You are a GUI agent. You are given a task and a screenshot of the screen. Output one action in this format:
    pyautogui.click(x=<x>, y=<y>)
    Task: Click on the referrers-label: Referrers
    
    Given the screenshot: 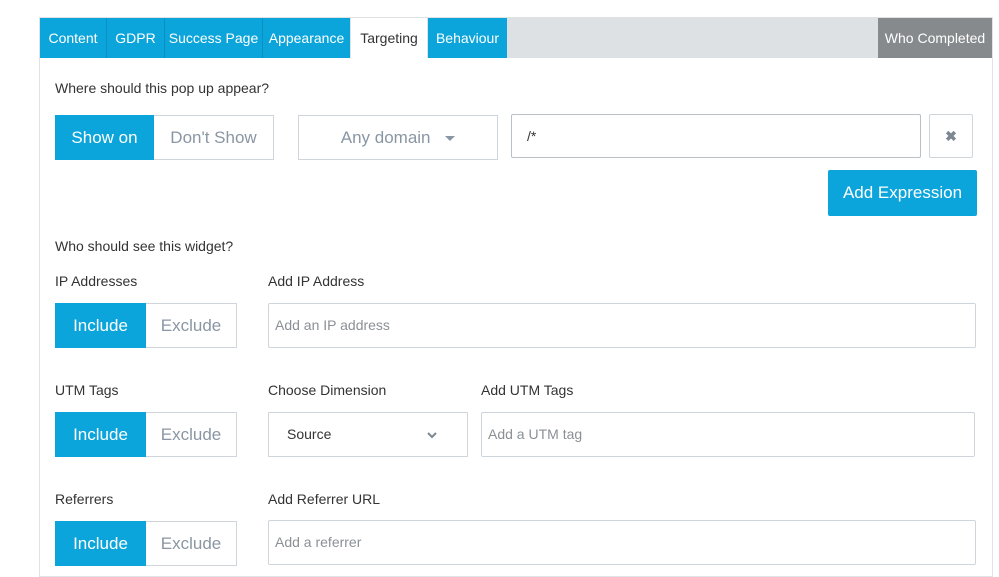 What is the action you would take?
    pyautogui.click(x=84, y=499)
    